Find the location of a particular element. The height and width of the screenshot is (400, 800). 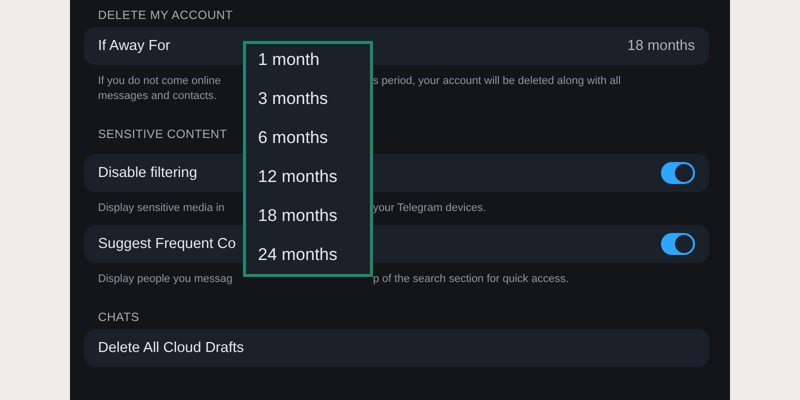

note-text: Display sensitive media in is located at coordinates (161, 209).